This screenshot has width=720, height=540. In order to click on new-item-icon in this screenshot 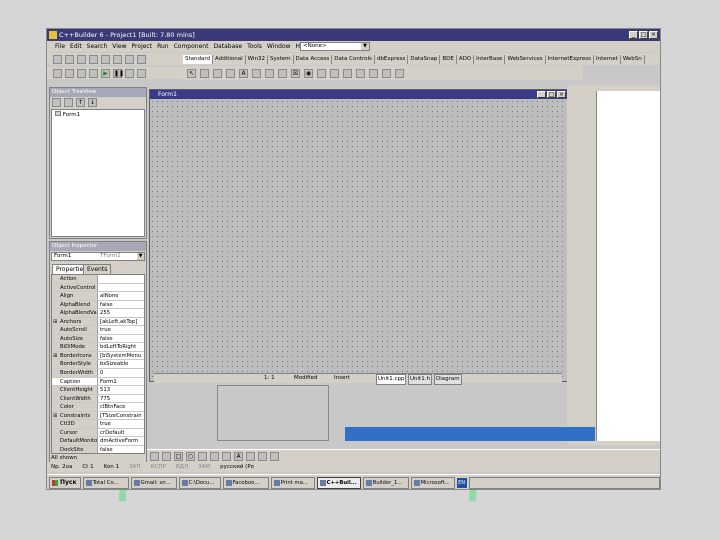, I will do `click(56, 102)`.